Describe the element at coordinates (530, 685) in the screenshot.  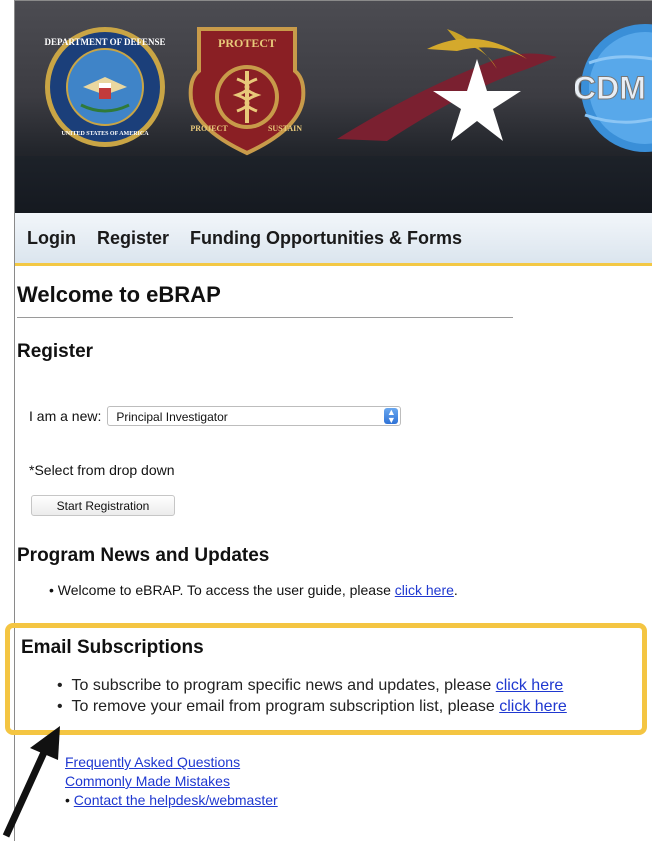
I see `subscribe-link: click here` at that location.